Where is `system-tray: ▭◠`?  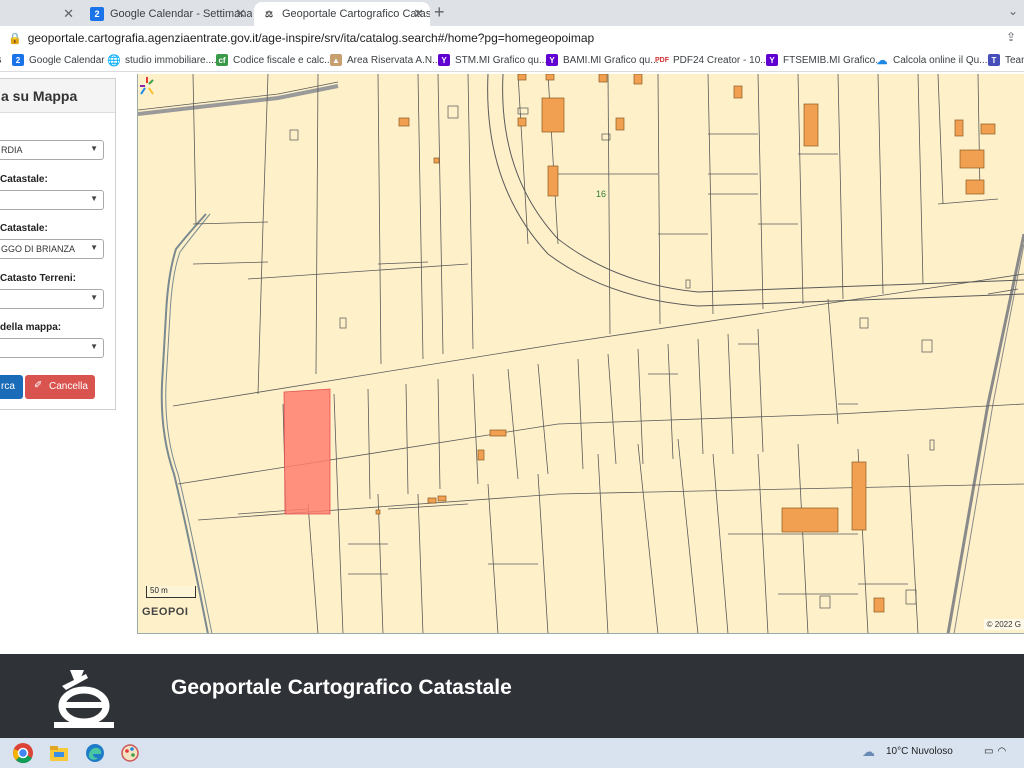
system-tray: ▭◠ is located at coordinates (997, 751).